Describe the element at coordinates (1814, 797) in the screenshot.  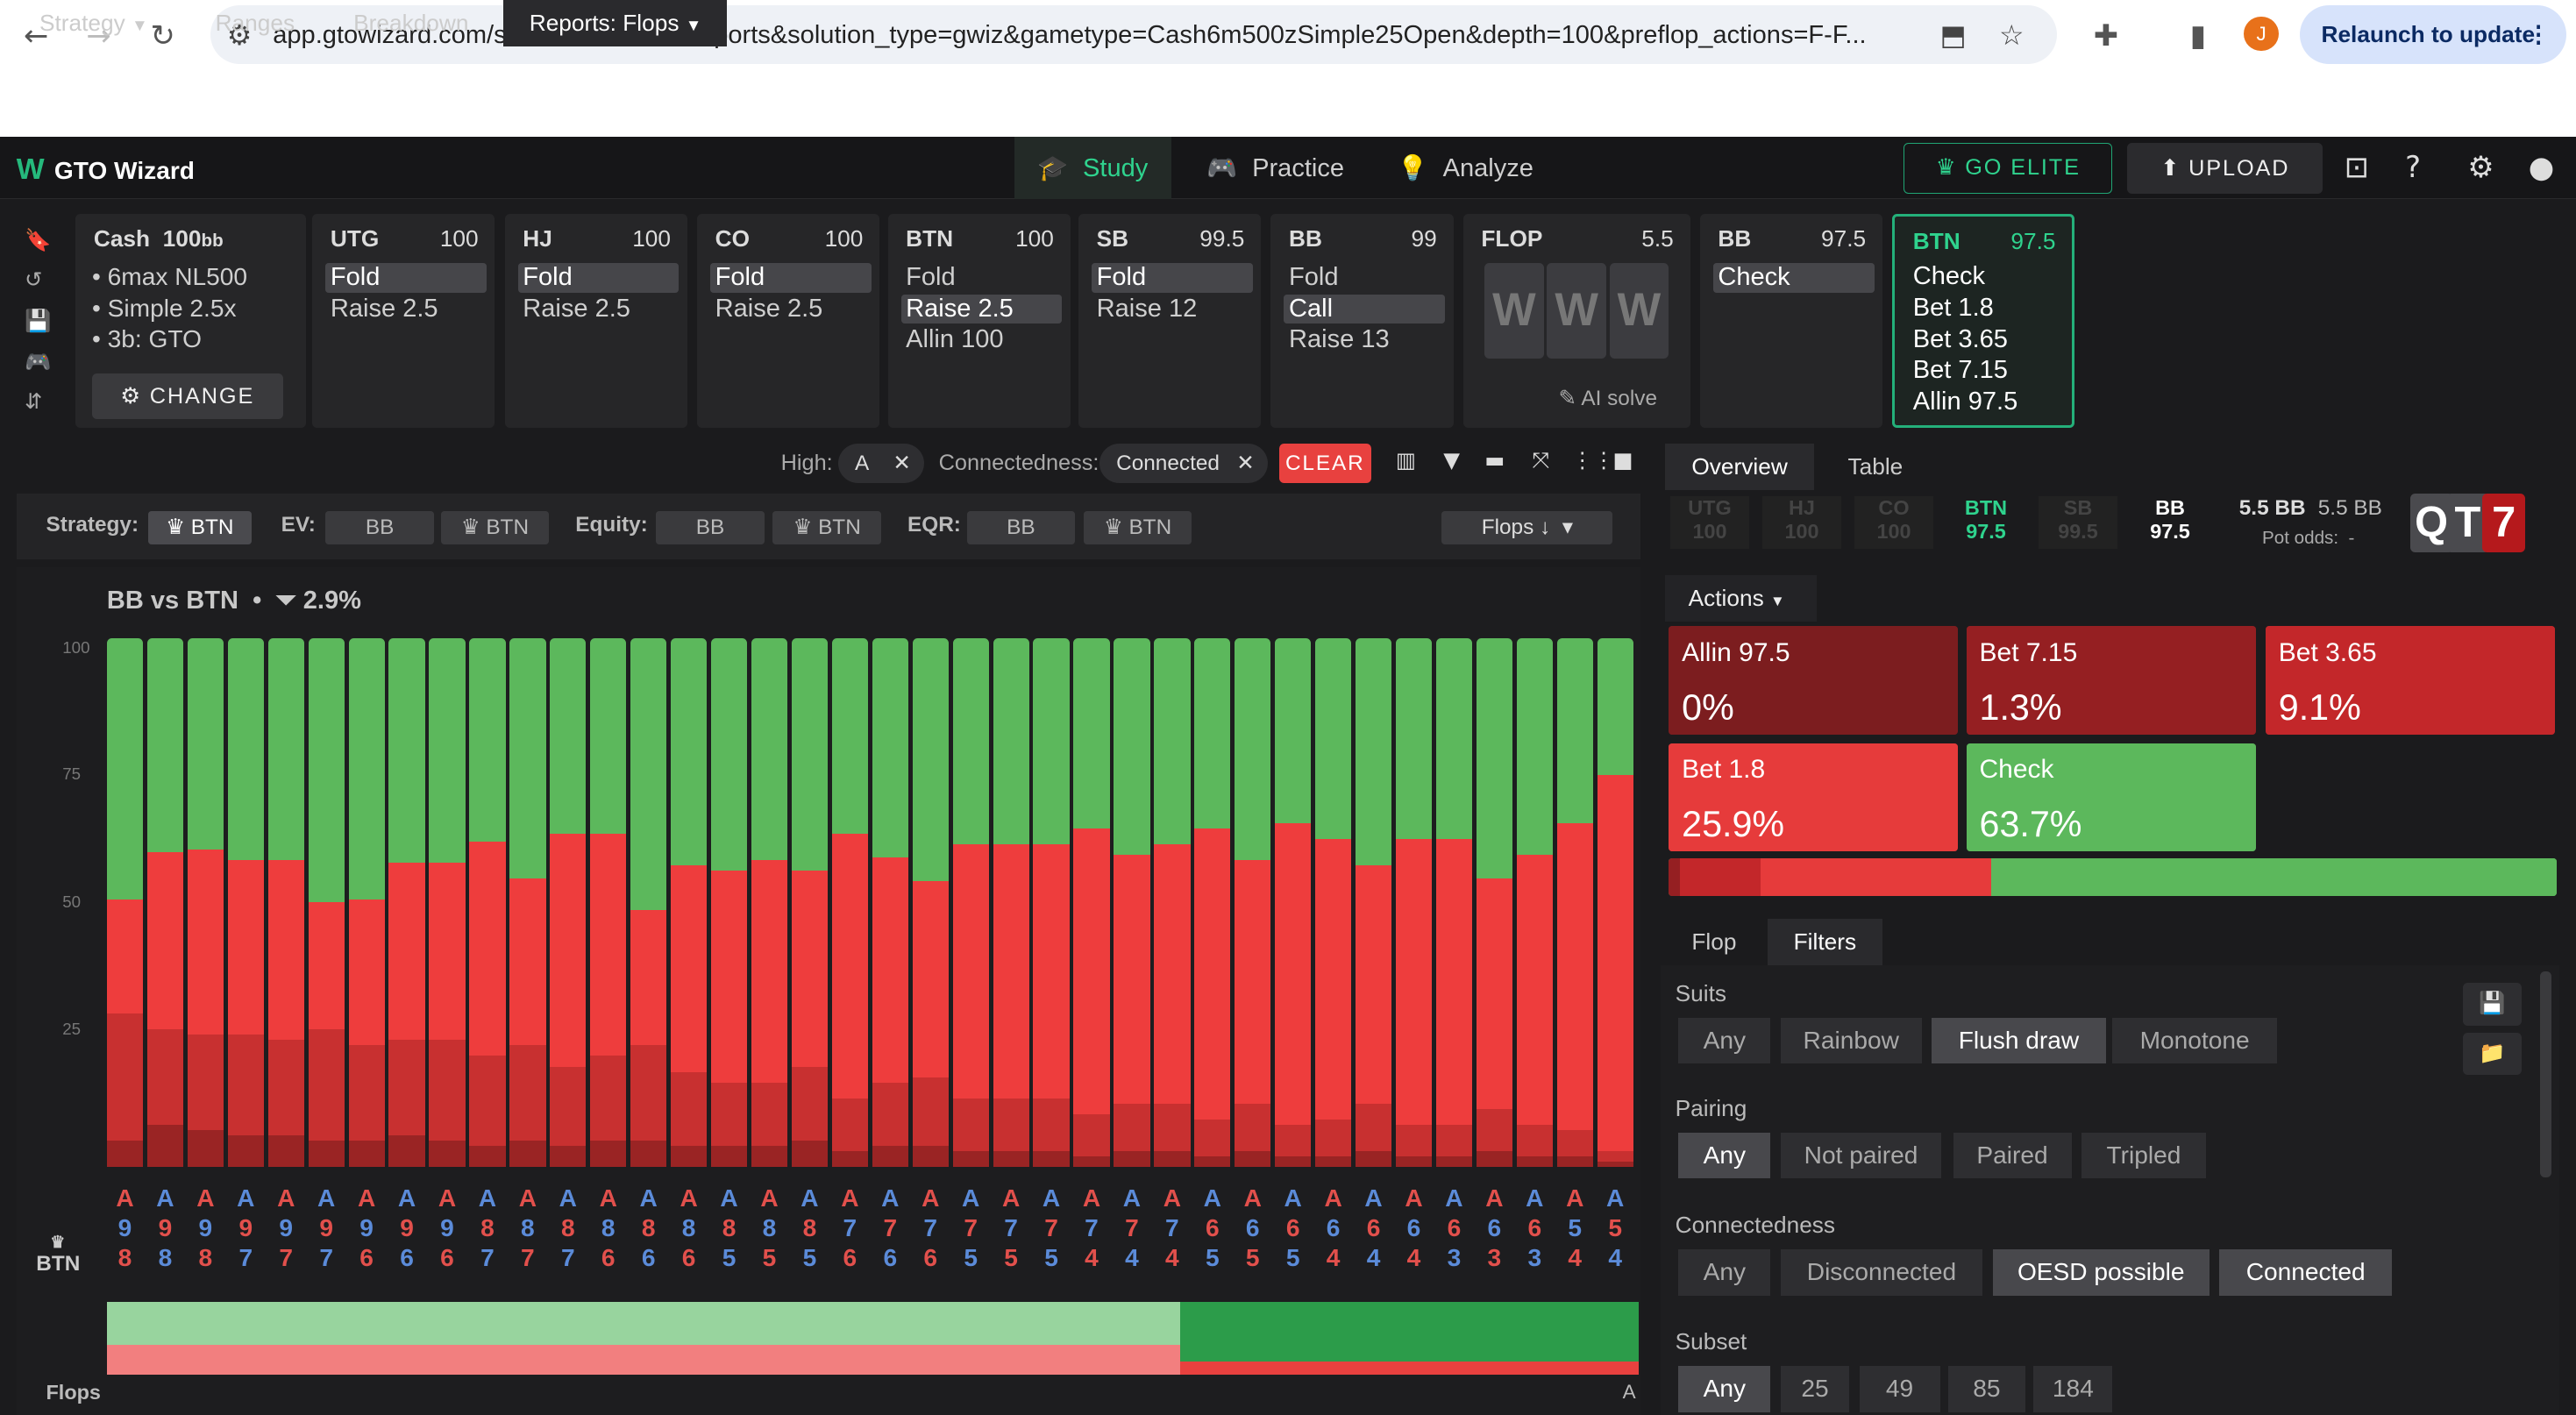
I see `action-box: Bet 1.8 25.9%` at that location.